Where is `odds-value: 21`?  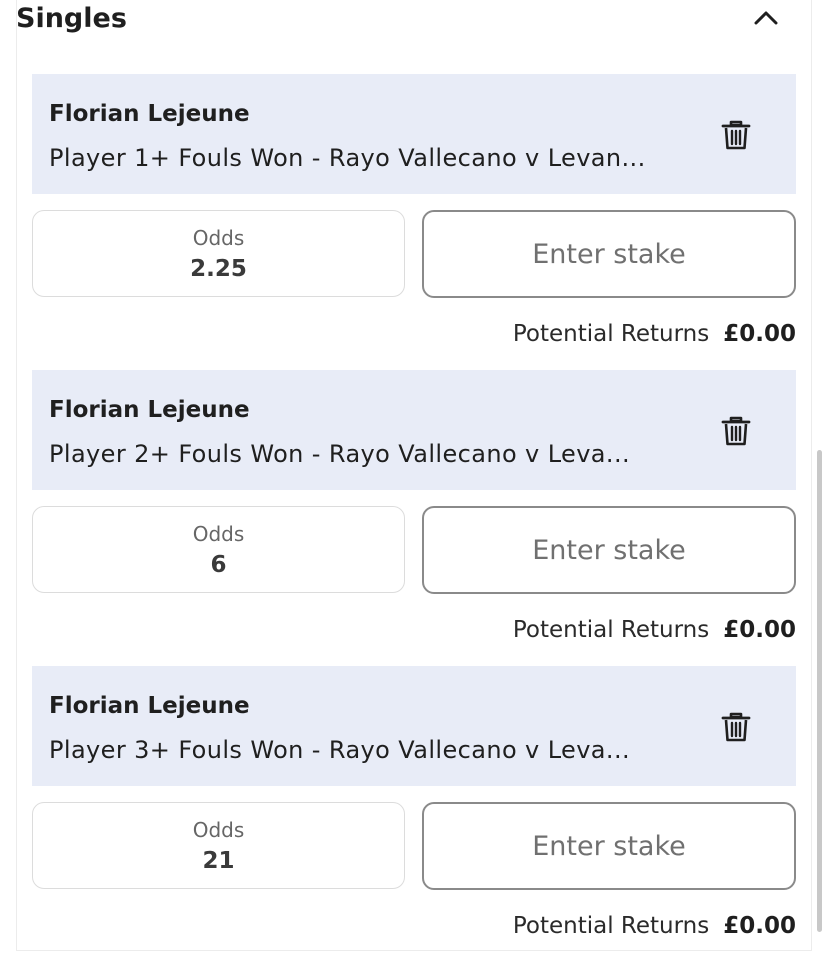
odds-value: 21 is located at coordinates (218, 861).